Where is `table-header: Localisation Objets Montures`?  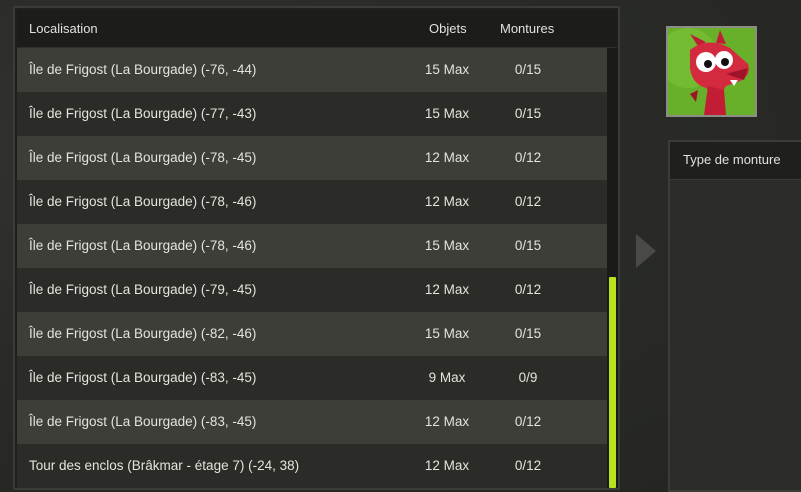
table-header: Localisation Objets Montures is located at coordinates (317, 29).